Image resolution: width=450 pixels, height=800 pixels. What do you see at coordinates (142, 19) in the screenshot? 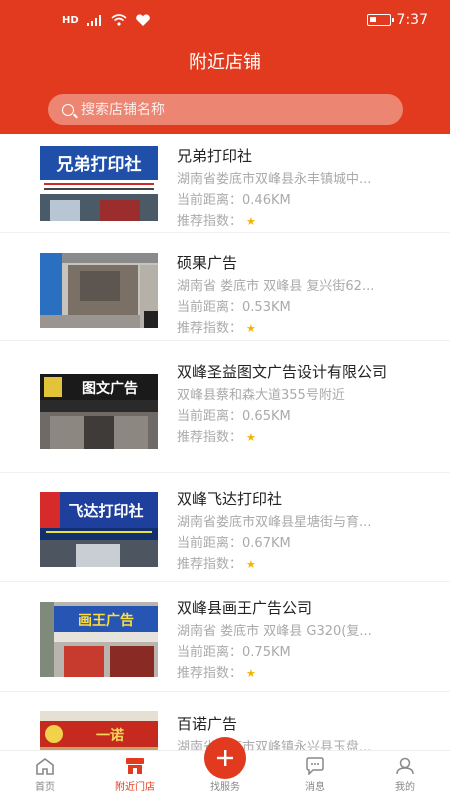
I see `heart-monitor-icon` at bounding box center [142, 19].